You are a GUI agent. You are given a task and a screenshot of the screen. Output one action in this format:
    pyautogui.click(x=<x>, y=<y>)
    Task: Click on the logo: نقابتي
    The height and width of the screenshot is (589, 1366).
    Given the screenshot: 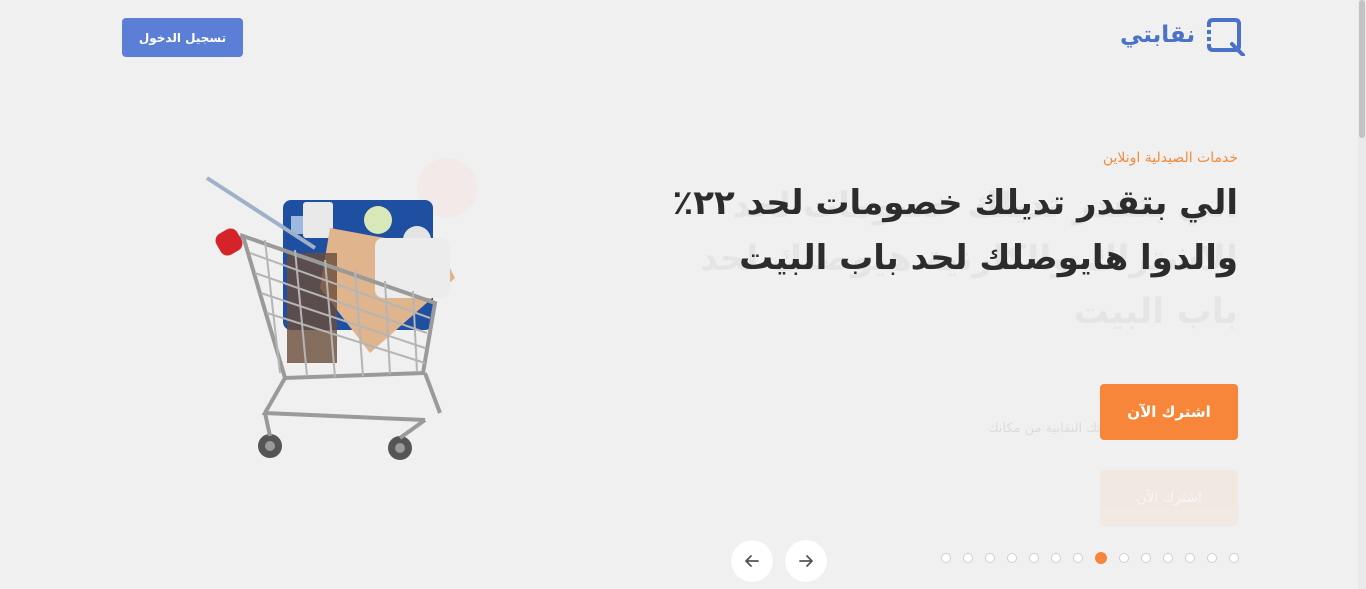 What is the action you would take?
    pyautogui.click(x=1183, y=35)
    